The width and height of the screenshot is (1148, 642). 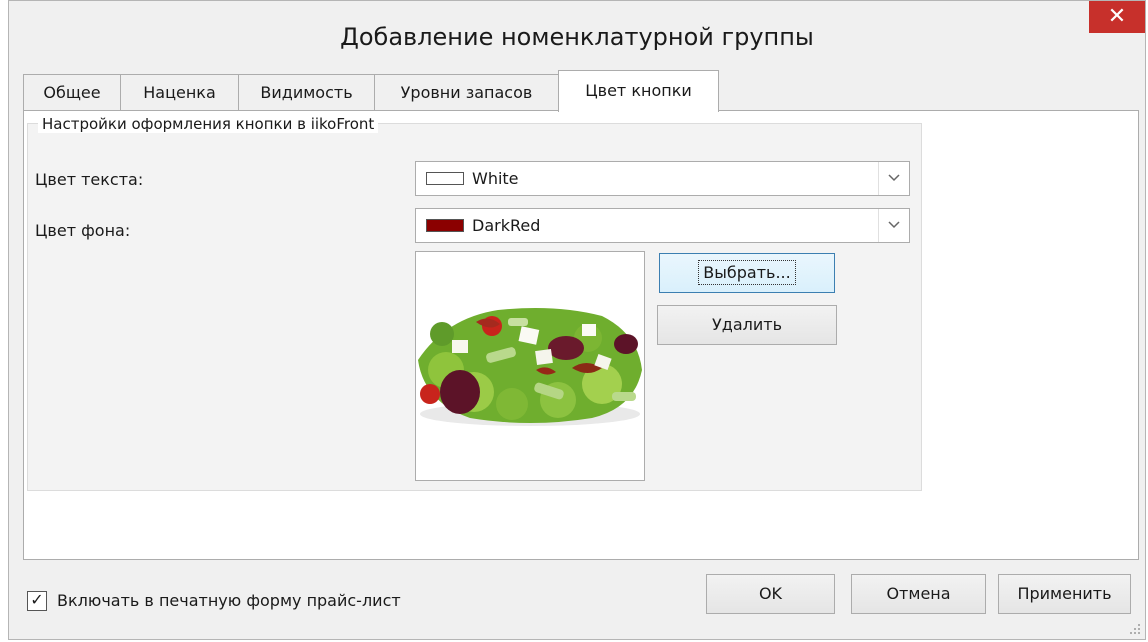 I want to click on group-title: Настройки оформления кнопки в iikoFront, so click(x=208, y=124).